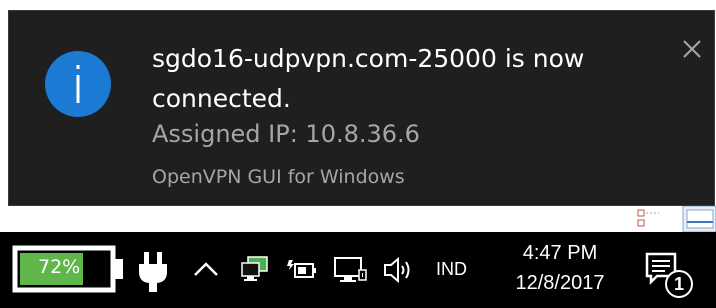 This screenshot has height=308, width=716. I want to click on clock-date: 12/8/2017, so click(560, 283).